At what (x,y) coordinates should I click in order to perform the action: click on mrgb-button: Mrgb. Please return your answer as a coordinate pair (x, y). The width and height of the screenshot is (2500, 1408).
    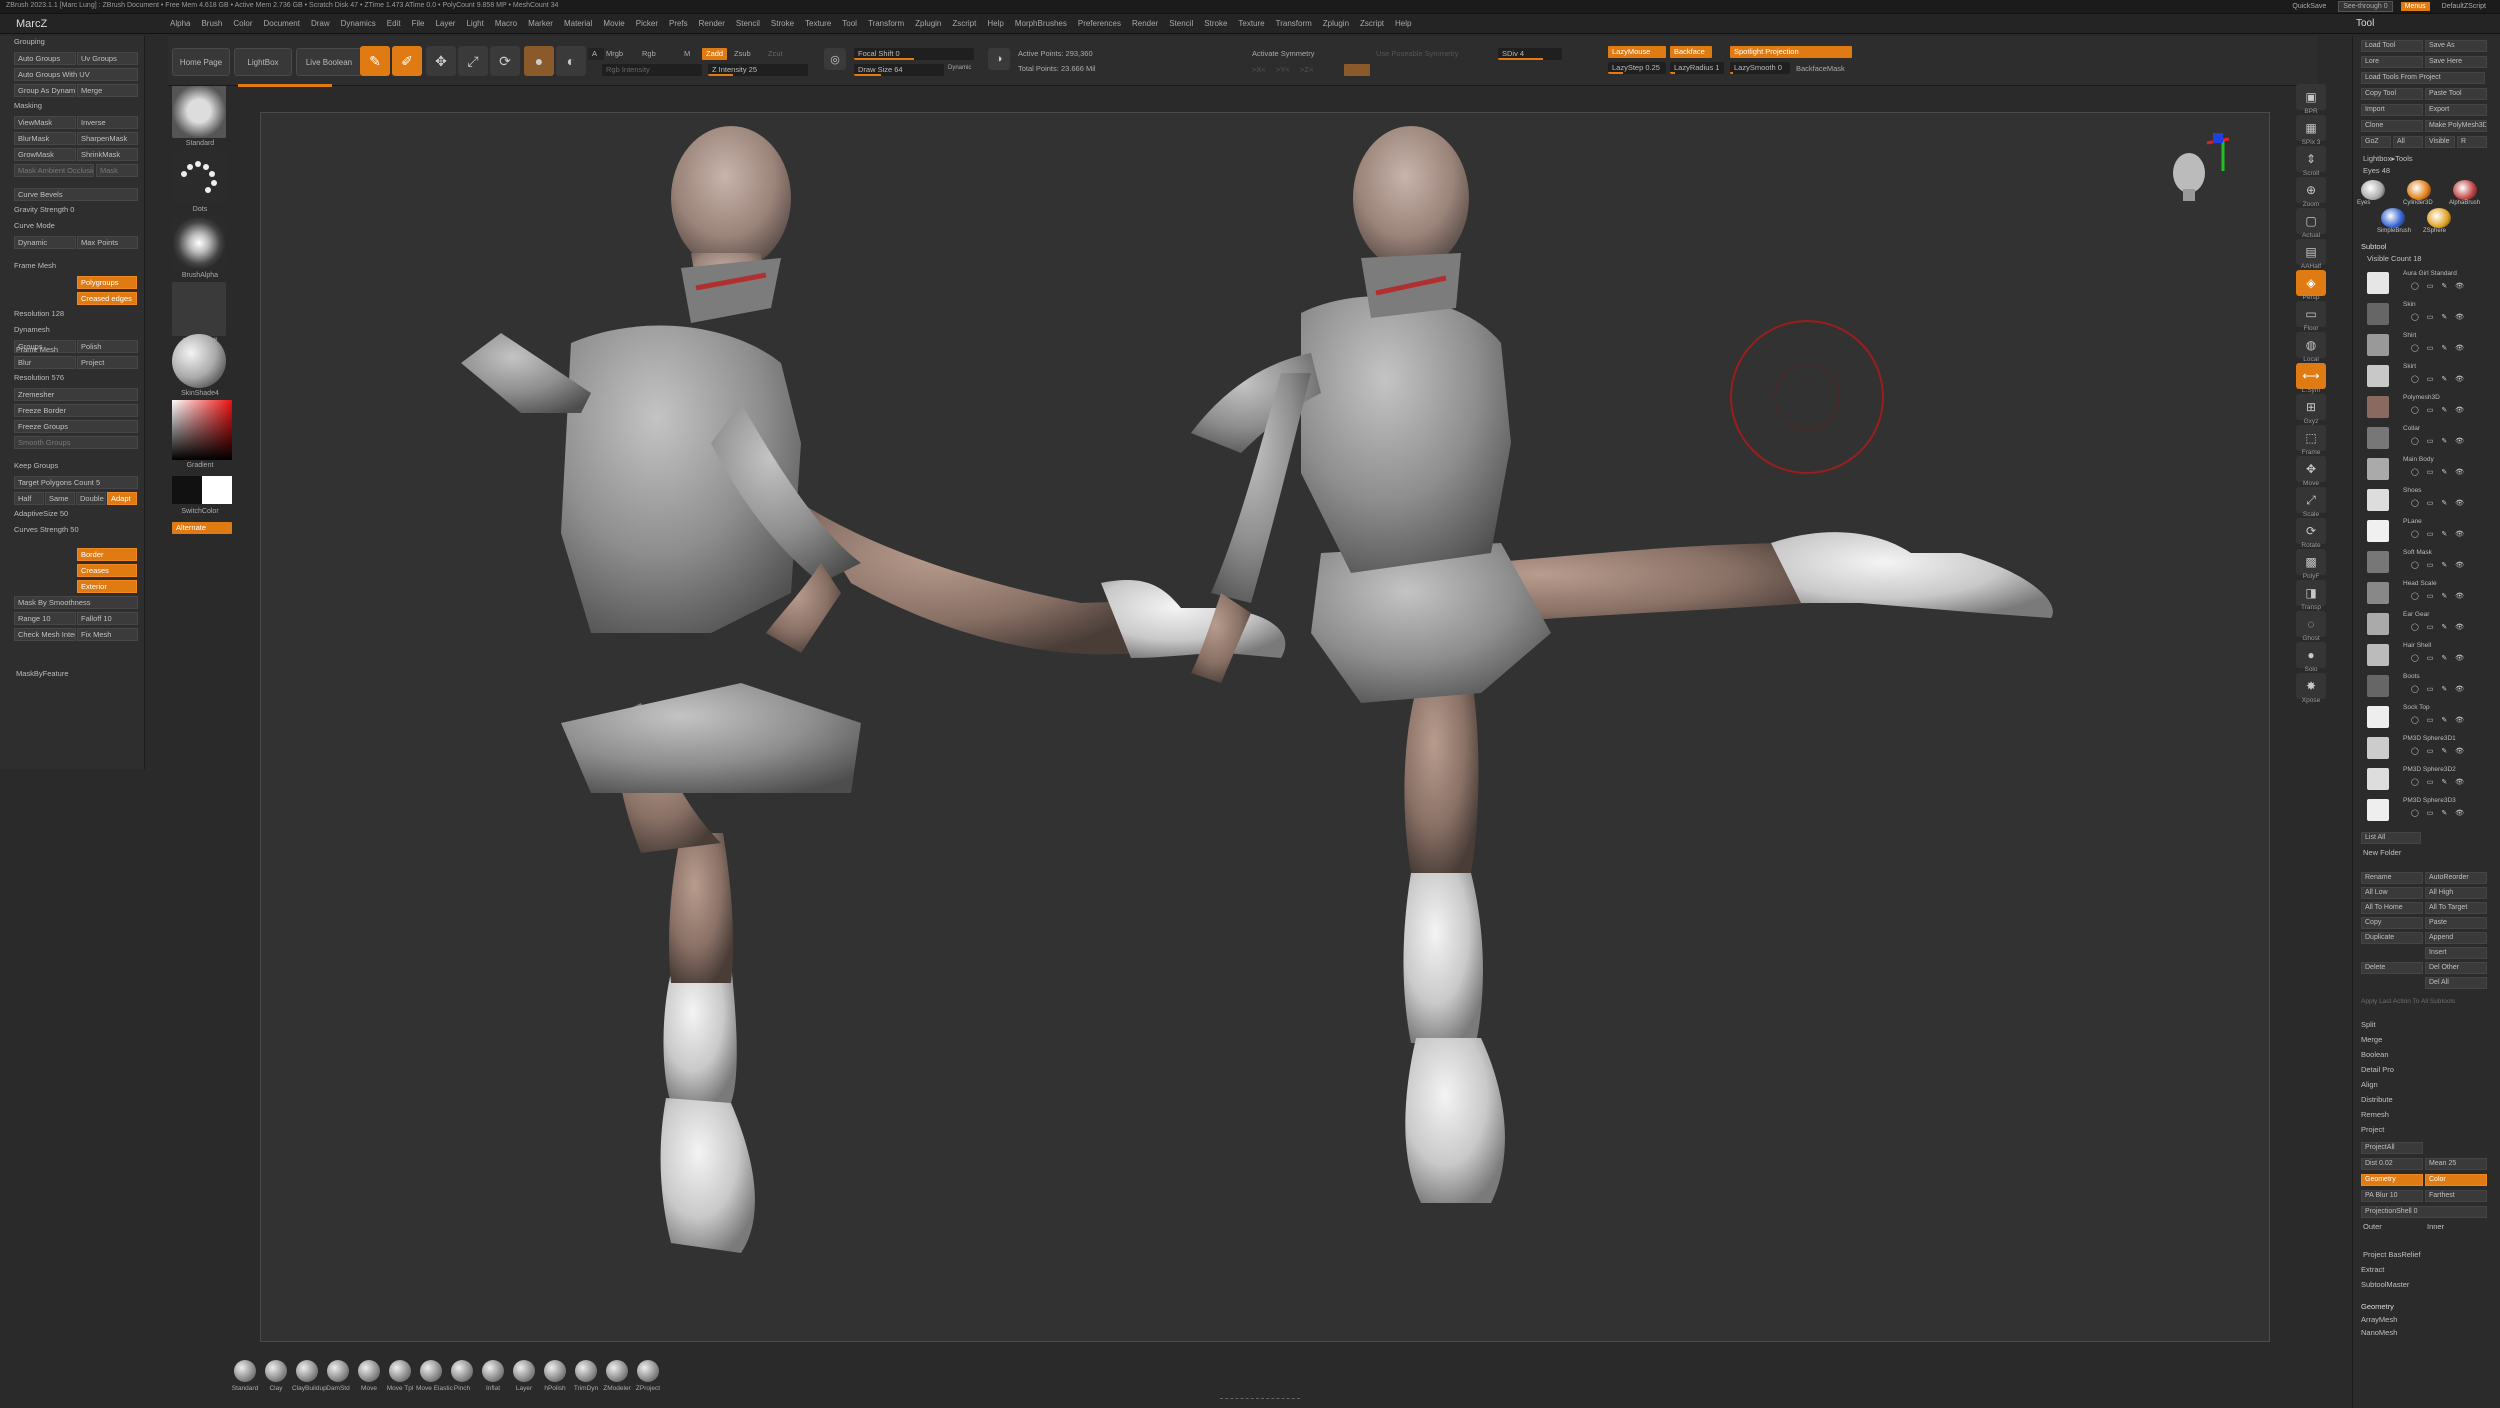
    Looking at the image, I should click on (614, 53).